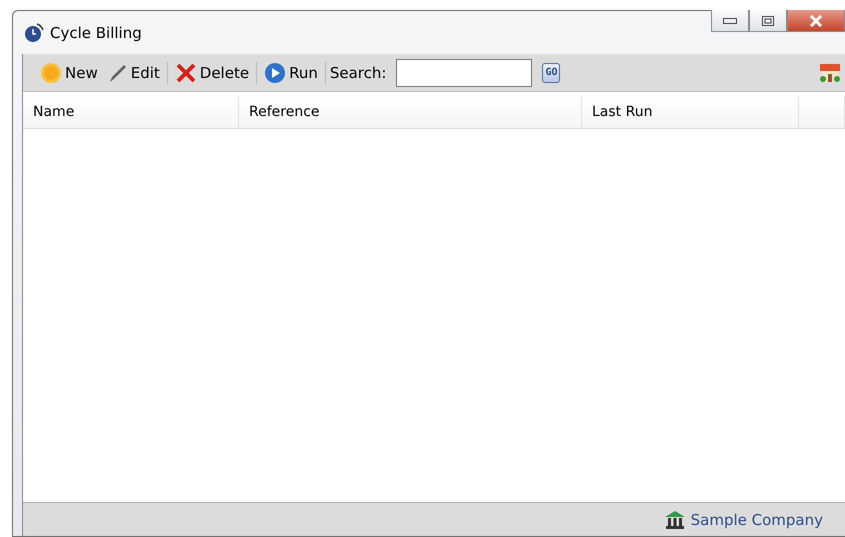 The width and height of the screenshot is (845, 537). I want to click on column-header: Name, so click(131, 112).